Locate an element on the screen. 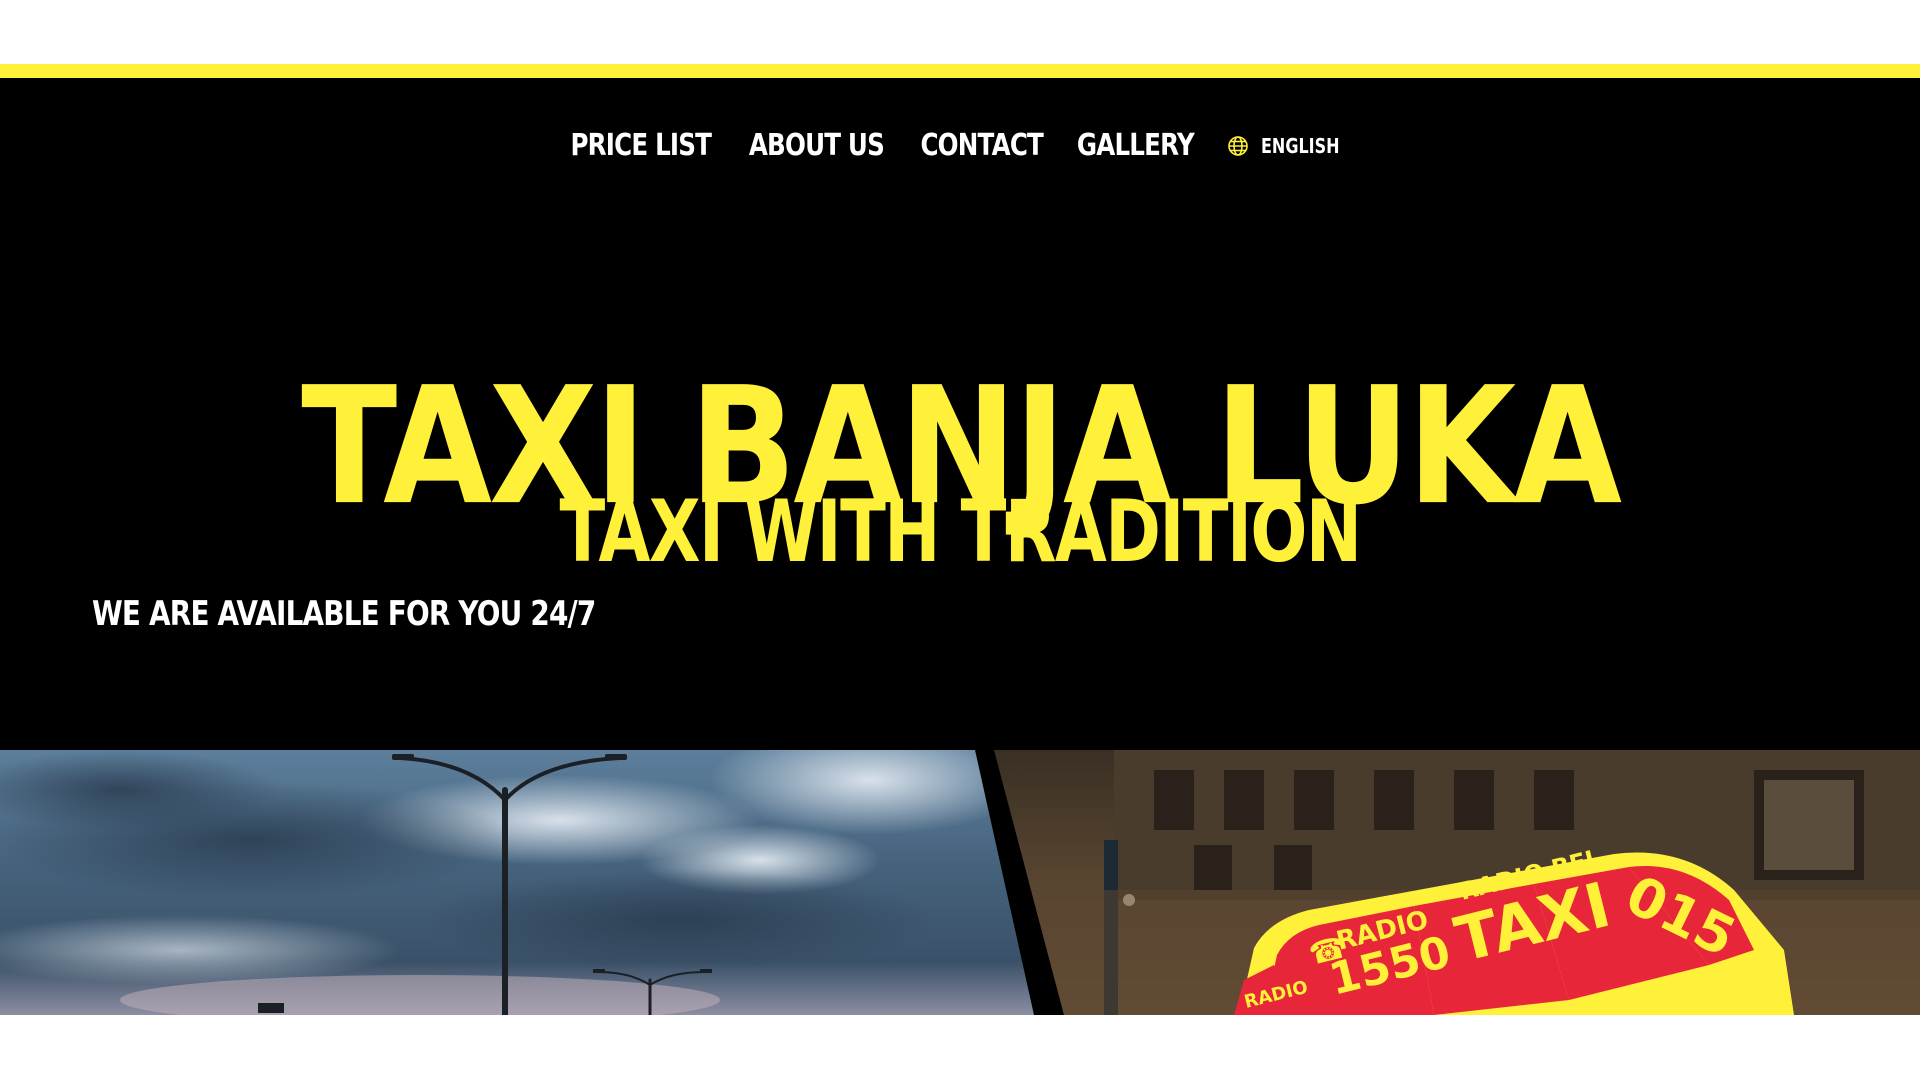 The image size is (1920, 1080). taxi-sign-photo: ☎ RADIO 1550 RADIO BEL TAXI 015 RADIO is located at coordinates (1457, 882).